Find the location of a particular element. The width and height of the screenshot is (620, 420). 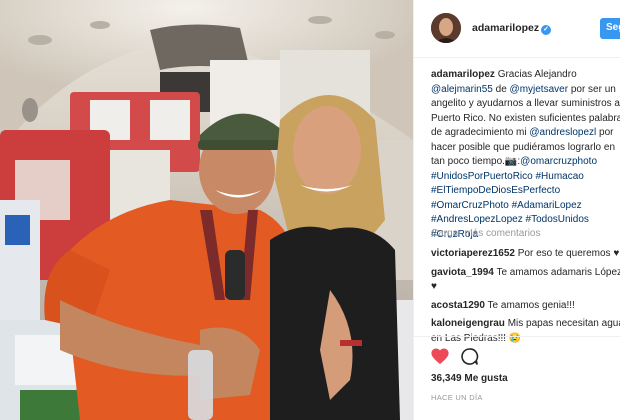

avatar-image is located at coordinates (446, 28).